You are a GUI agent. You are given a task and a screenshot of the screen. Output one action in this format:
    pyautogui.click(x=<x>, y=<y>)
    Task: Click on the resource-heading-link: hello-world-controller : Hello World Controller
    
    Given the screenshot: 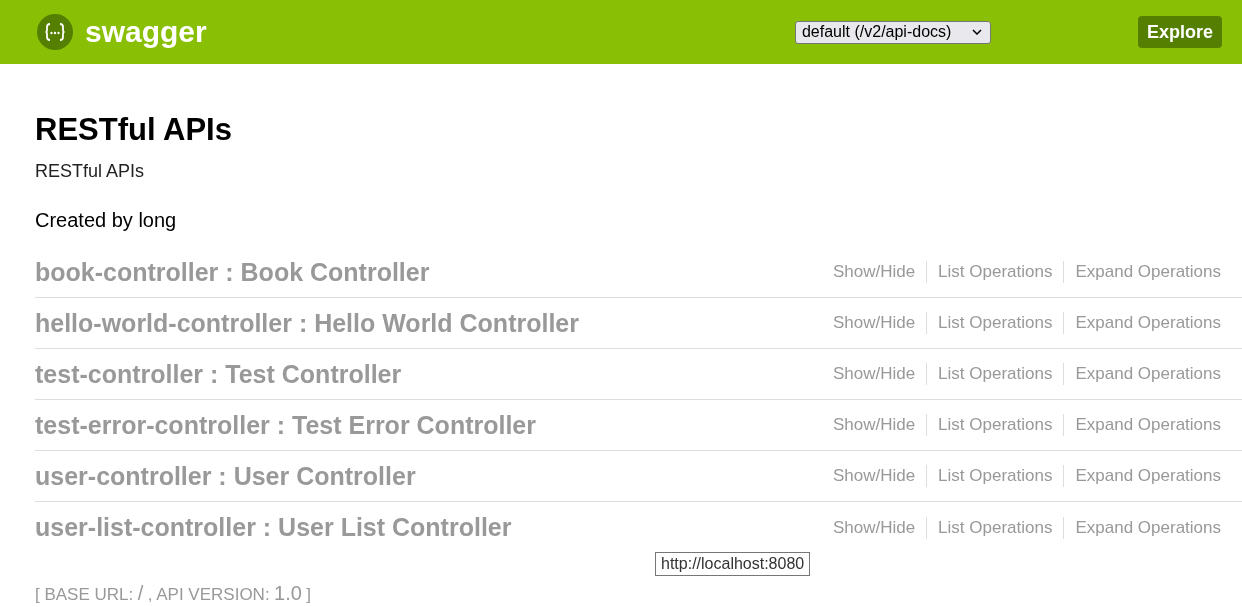 What is the action you would take?
    pyautogui.click(x=307, y=323)
    